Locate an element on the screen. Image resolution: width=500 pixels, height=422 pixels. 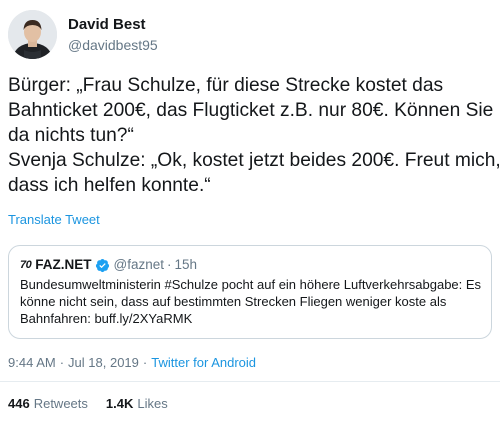
avatar is located at coordinates (32, 34).